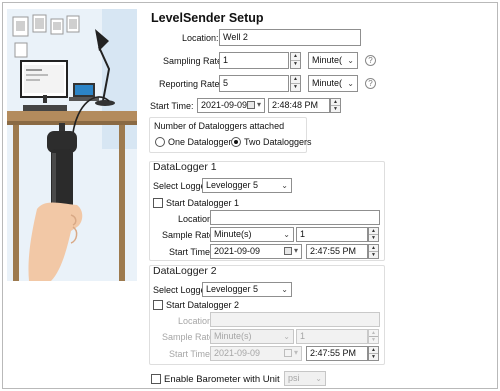 The height and width of the screenshot is (391, 500). What do you see at coordinates (232, 289) in the screenshot?
I see `dl2-select-logger-value: Levelogger 5` at bounding box center [232, 289].